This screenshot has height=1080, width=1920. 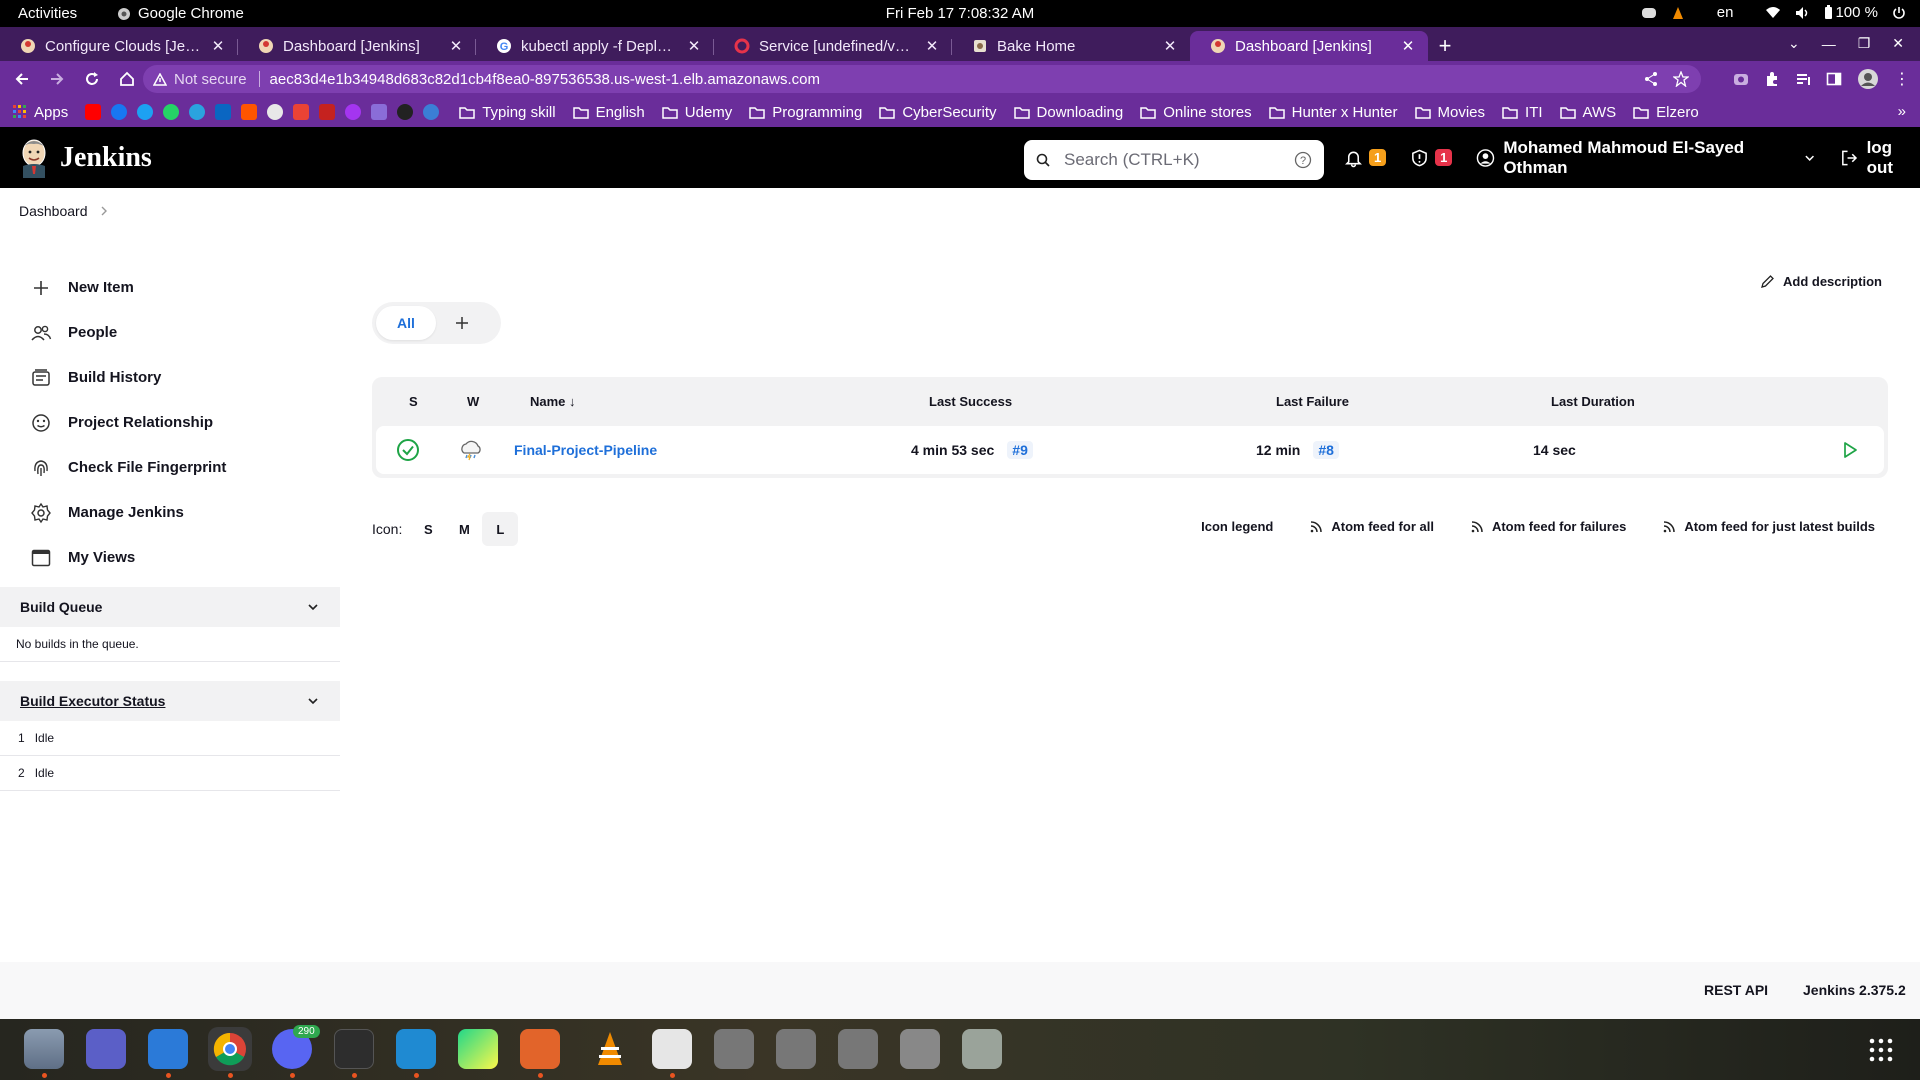 What do you see at coordinates (1645, 158) in the screenshot?
I see `user-menu: Mohamed Mahmoud El-Sayed Othman` at bounding box center [1645, 158].